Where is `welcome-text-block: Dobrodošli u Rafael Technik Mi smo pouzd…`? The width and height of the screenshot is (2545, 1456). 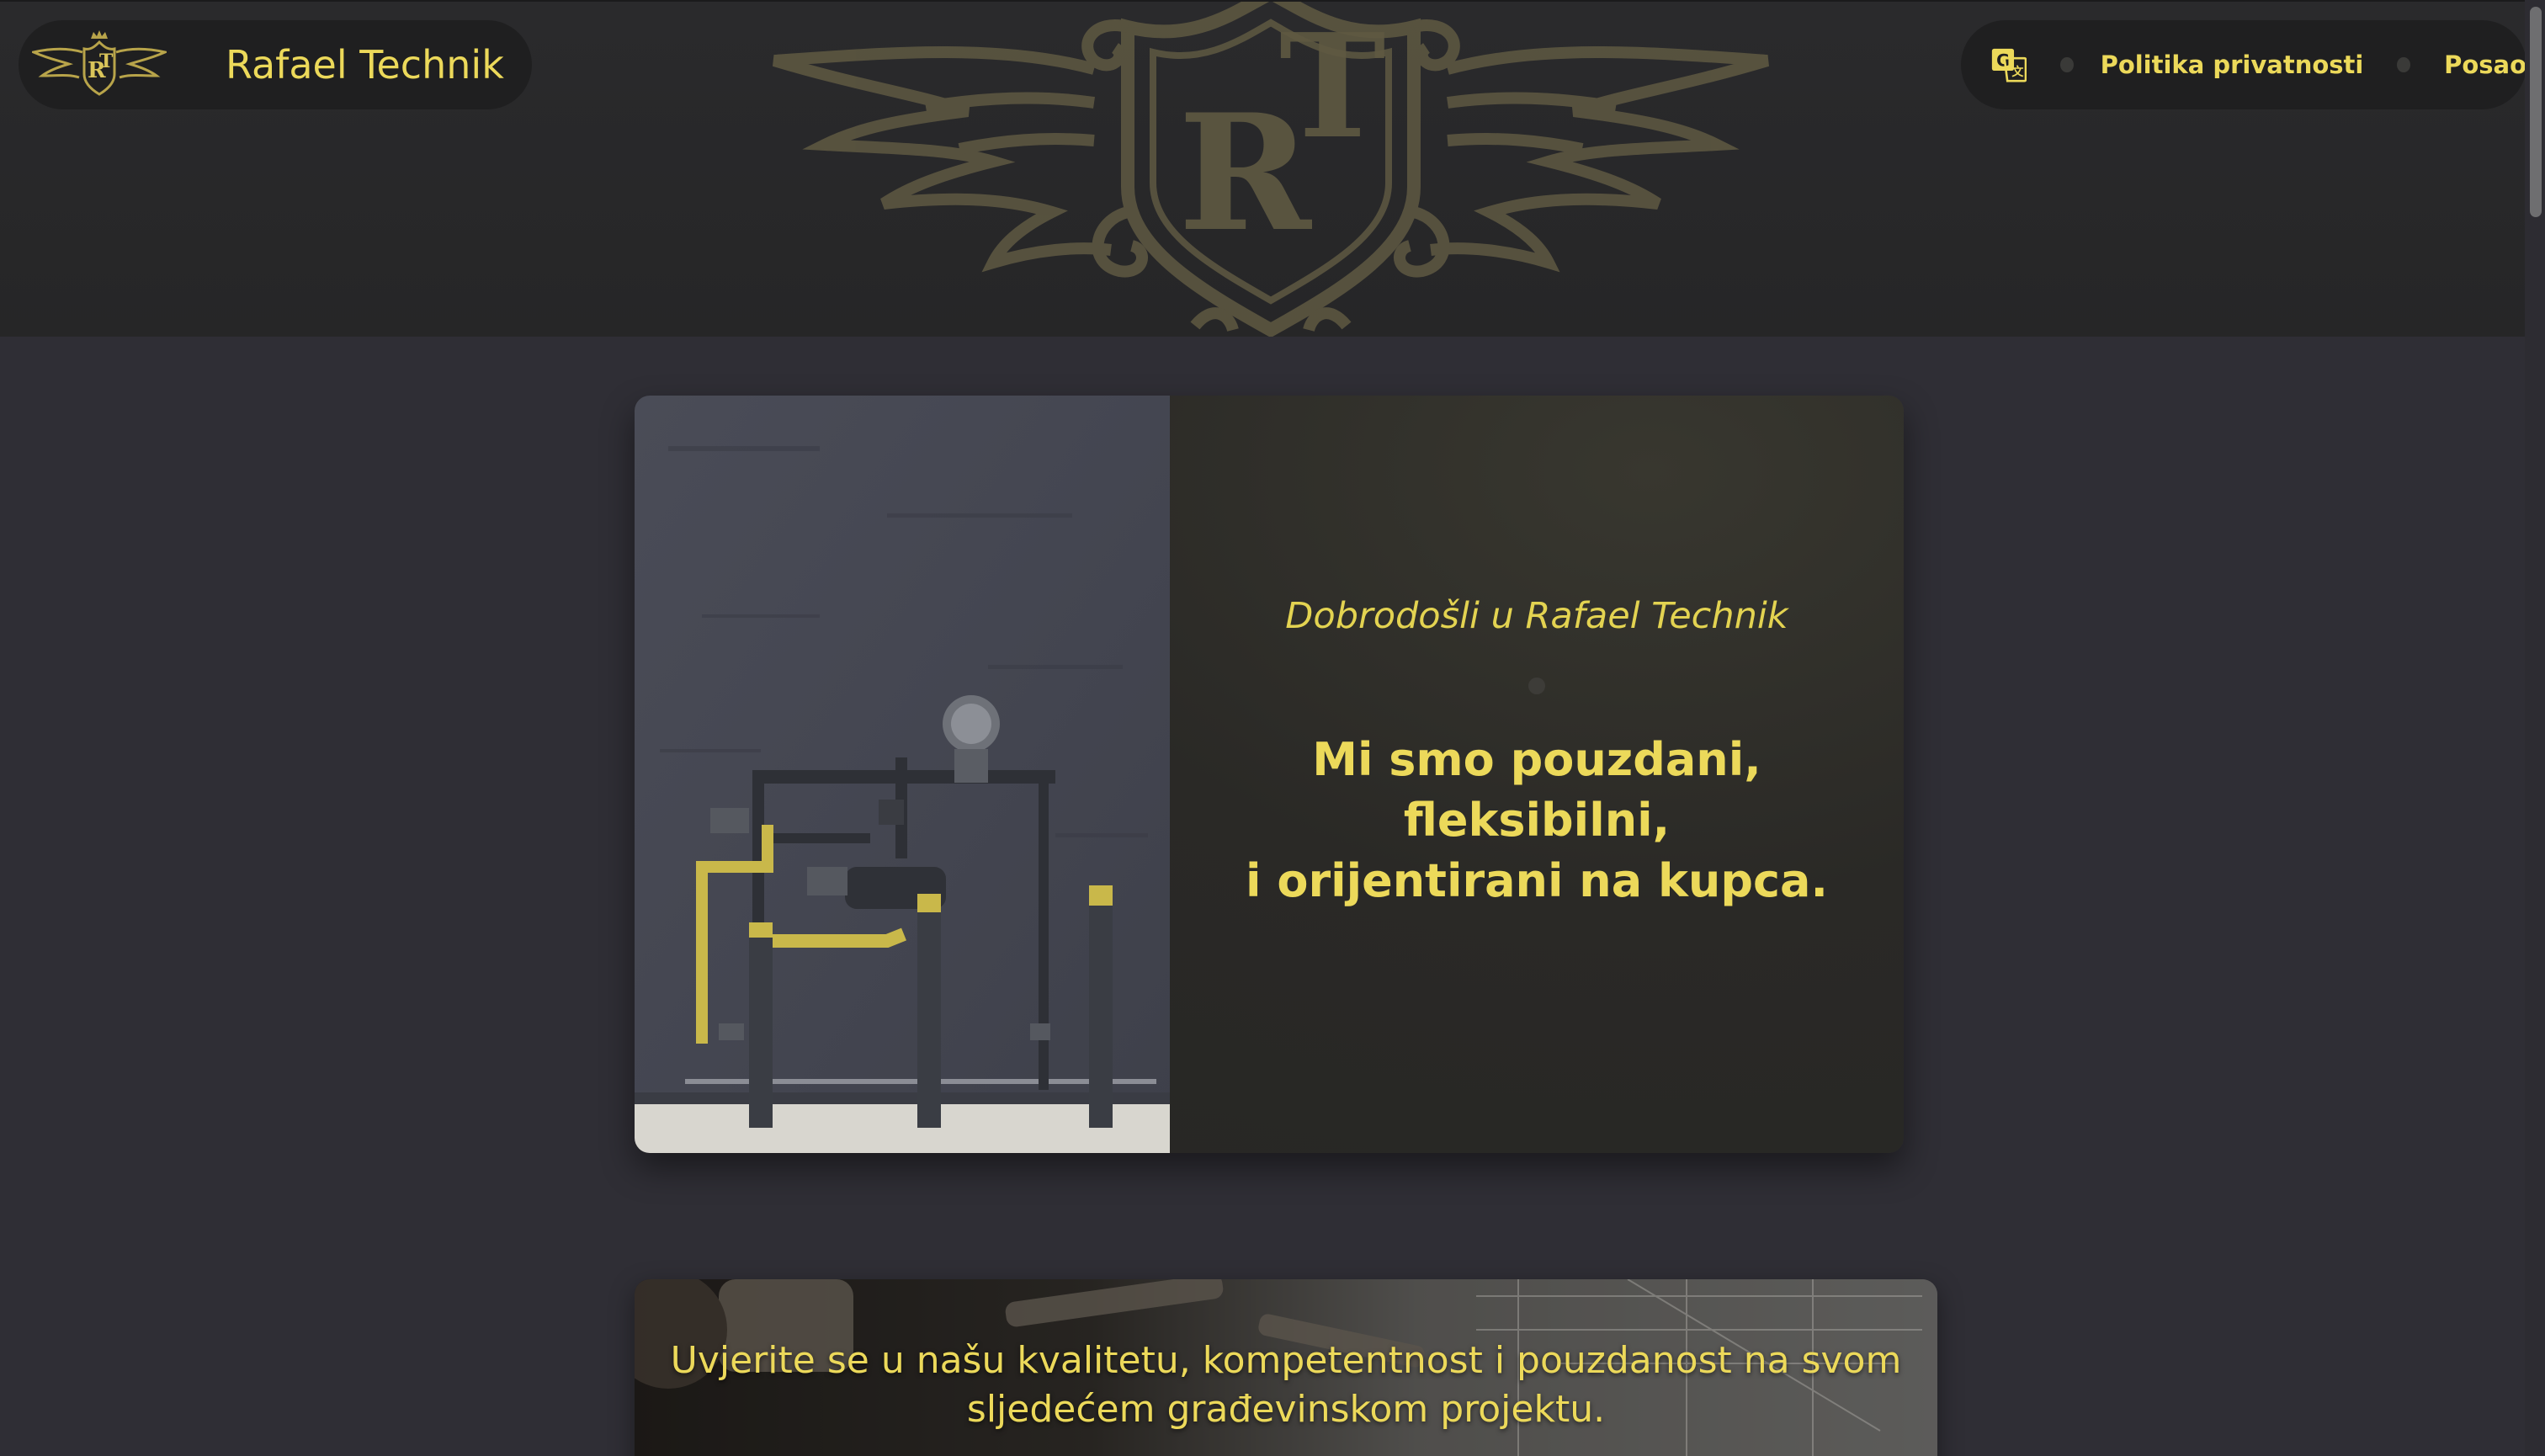
welcome-text-block: Dobrodošli u Rafael Technik Mi smo pouzd… is located at coordinates (1537, 774).